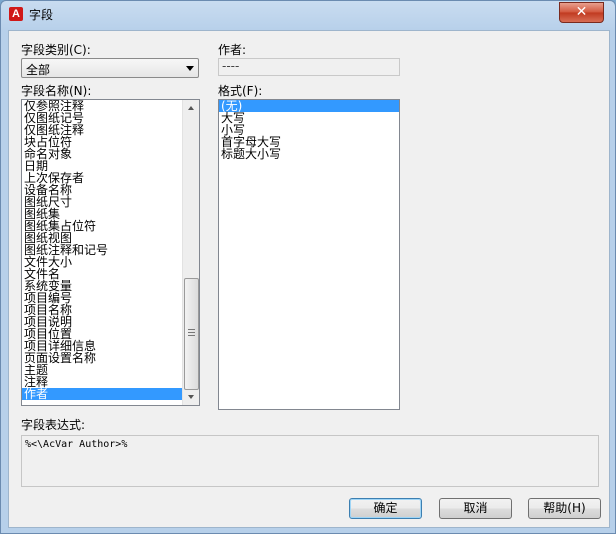 This screenshot has height=534, width=616. What do you see at coordinates (76, 444) in the screenshot?
I see `field-expression-value: %<\AcVar Author>%` at bounding box center [76, 444].